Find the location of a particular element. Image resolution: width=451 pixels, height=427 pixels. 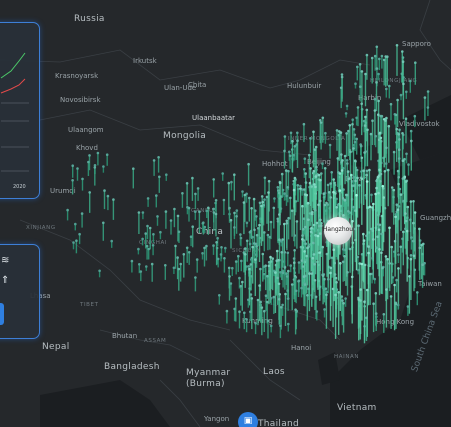

arrow-up-icon: ⇑ is located at coordinates (5, 280).